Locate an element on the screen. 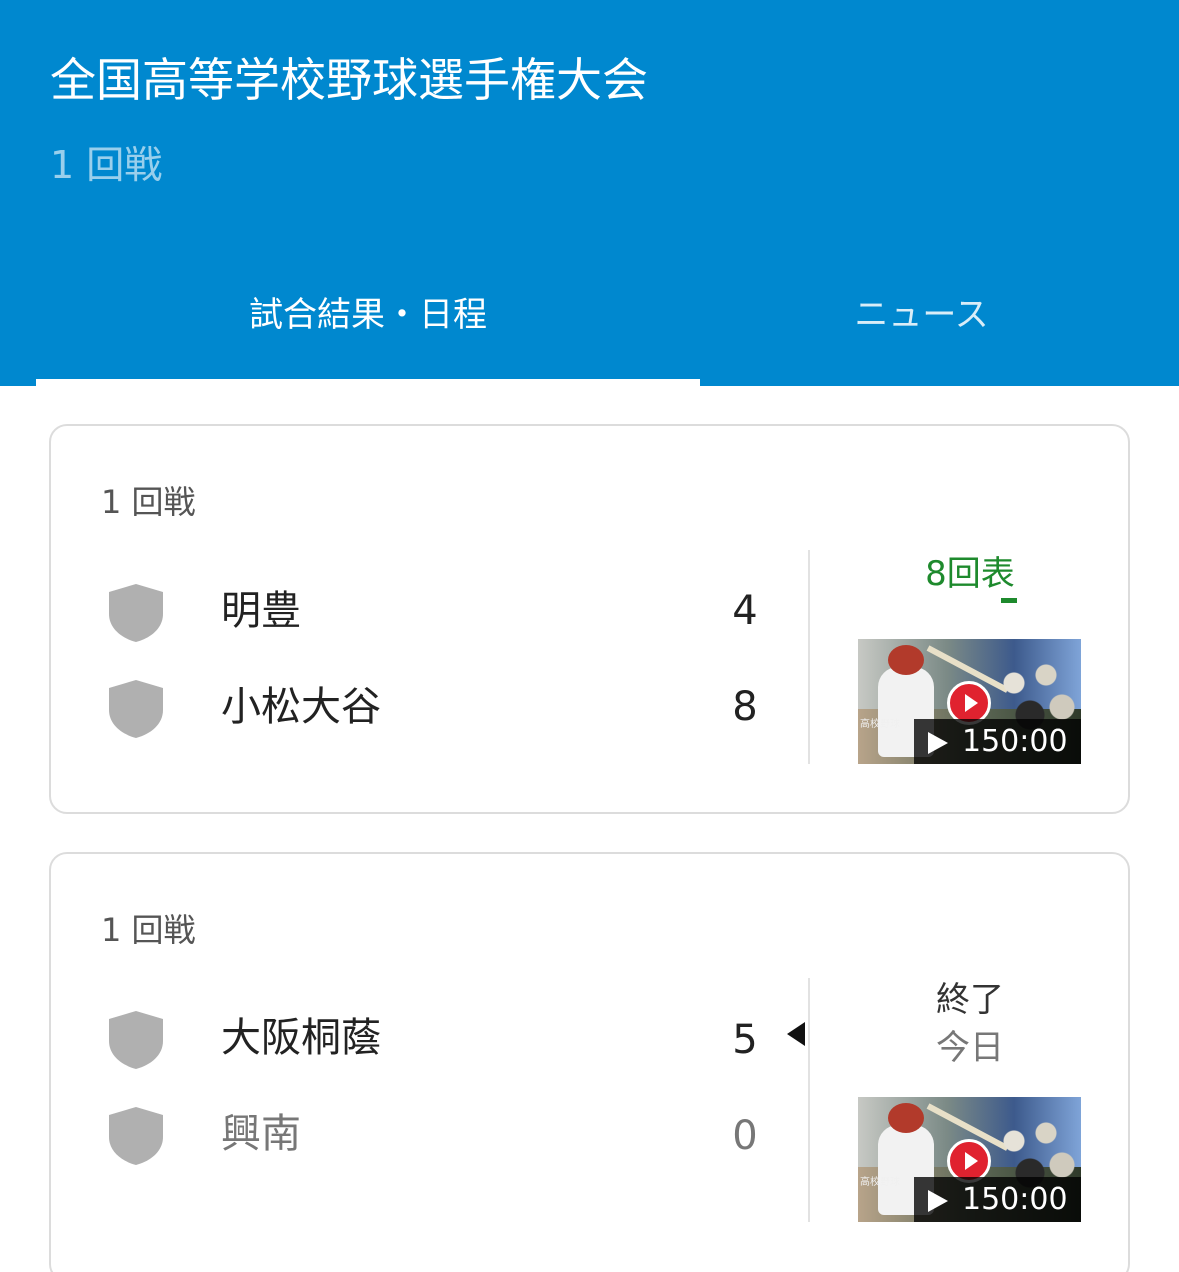  game-status: 終了 is located at coordinates (970, 1000).